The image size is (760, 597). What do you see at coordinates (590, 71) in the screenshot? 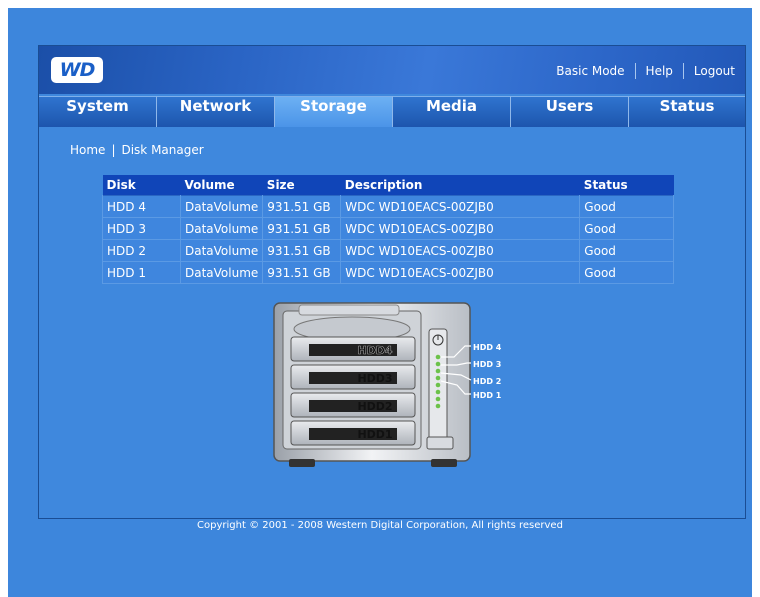
I see `basic-mode-link: Basic Mode` at bounding box center [590, 71].